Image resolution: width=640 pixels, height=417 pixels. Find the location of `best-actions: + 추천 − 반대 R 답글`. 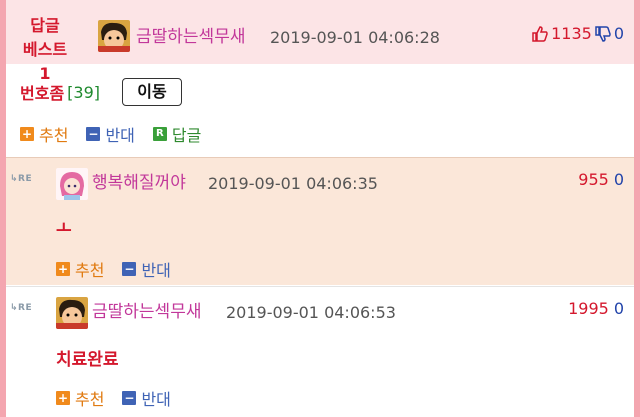

best-actions: + 추천 − 반대 R 답글 is located at coordinates (110, 134).